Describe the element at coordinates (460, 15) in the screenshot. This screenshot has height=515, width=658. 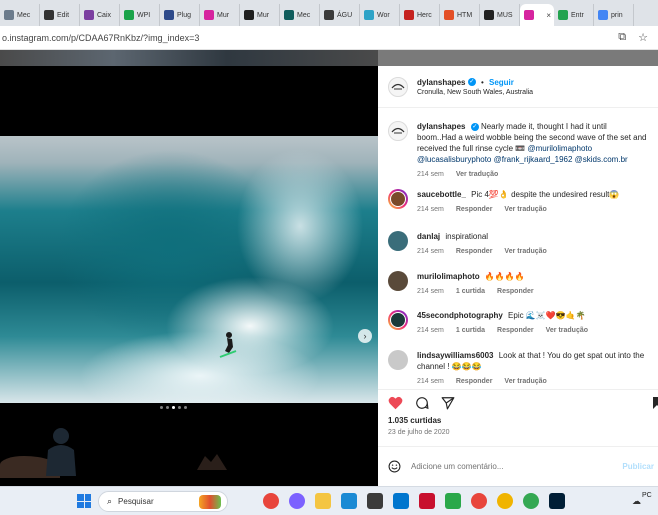
I see `browser-tab: HTM` at that location.